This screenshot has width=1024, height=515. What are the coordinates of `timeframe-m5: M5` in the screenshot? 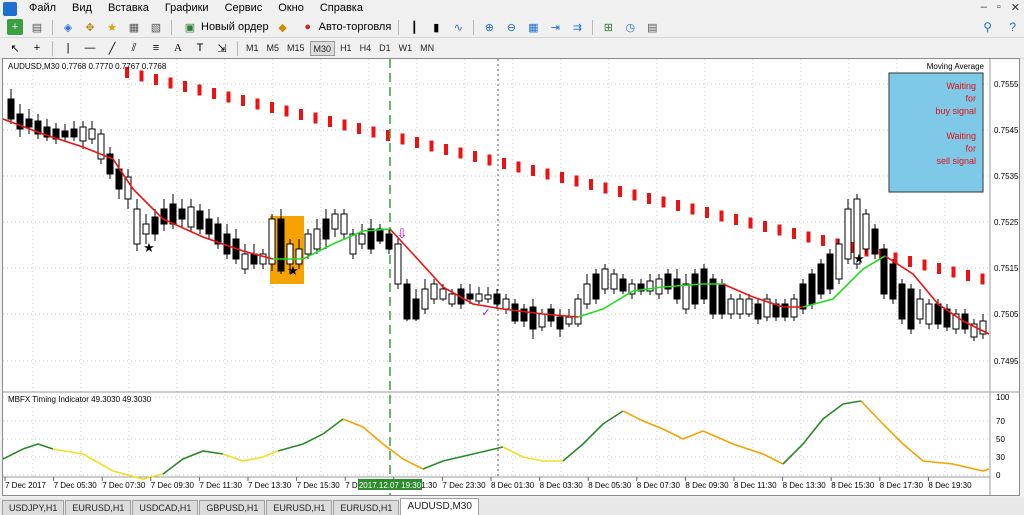 It's located at (273, 48).